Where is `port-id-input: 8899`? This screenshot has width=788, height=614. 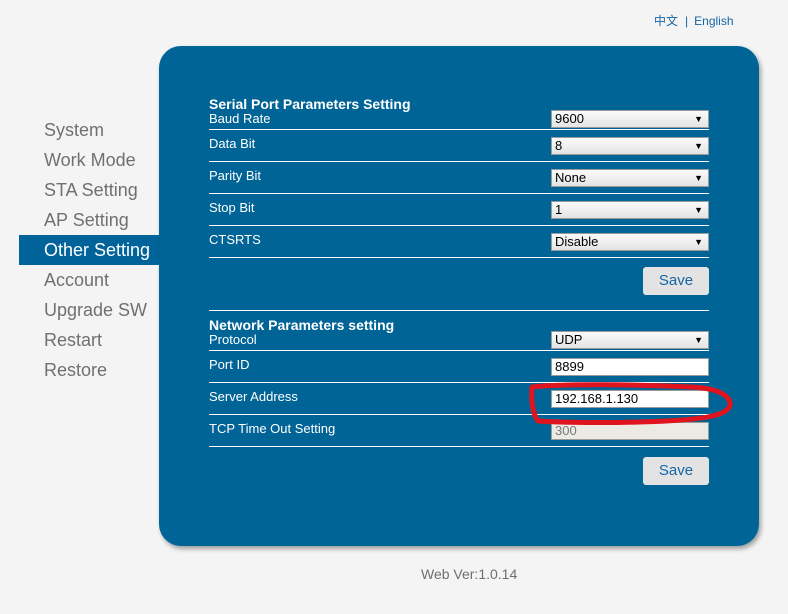
port-id-input: 8899 is located at coordinates (630, 367).